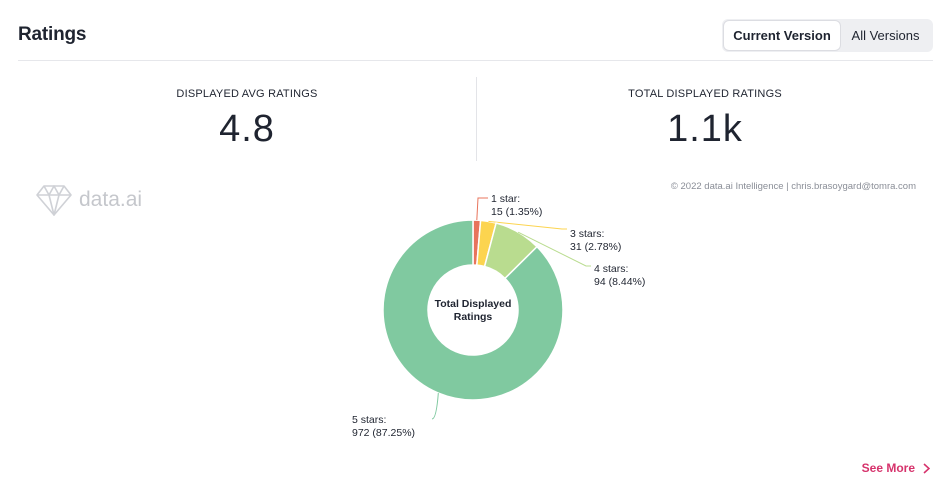 The height and width of the screenshot is (495, 950). What do you see at coordinates (611, 269) in the screenshot?
I see `slice-label-4-stars: 4 stars:` at bounding box center [611, 269].